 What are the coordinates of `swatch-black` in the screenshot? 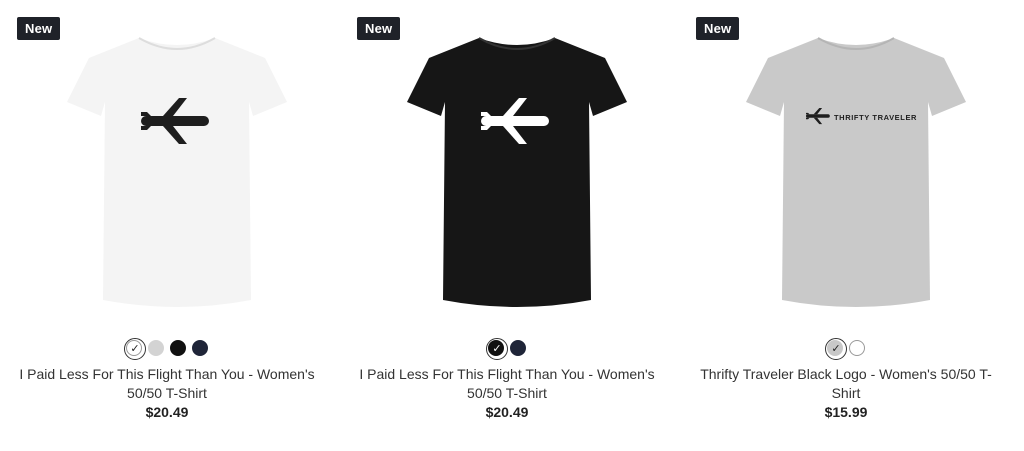 It's located at (178, 348).